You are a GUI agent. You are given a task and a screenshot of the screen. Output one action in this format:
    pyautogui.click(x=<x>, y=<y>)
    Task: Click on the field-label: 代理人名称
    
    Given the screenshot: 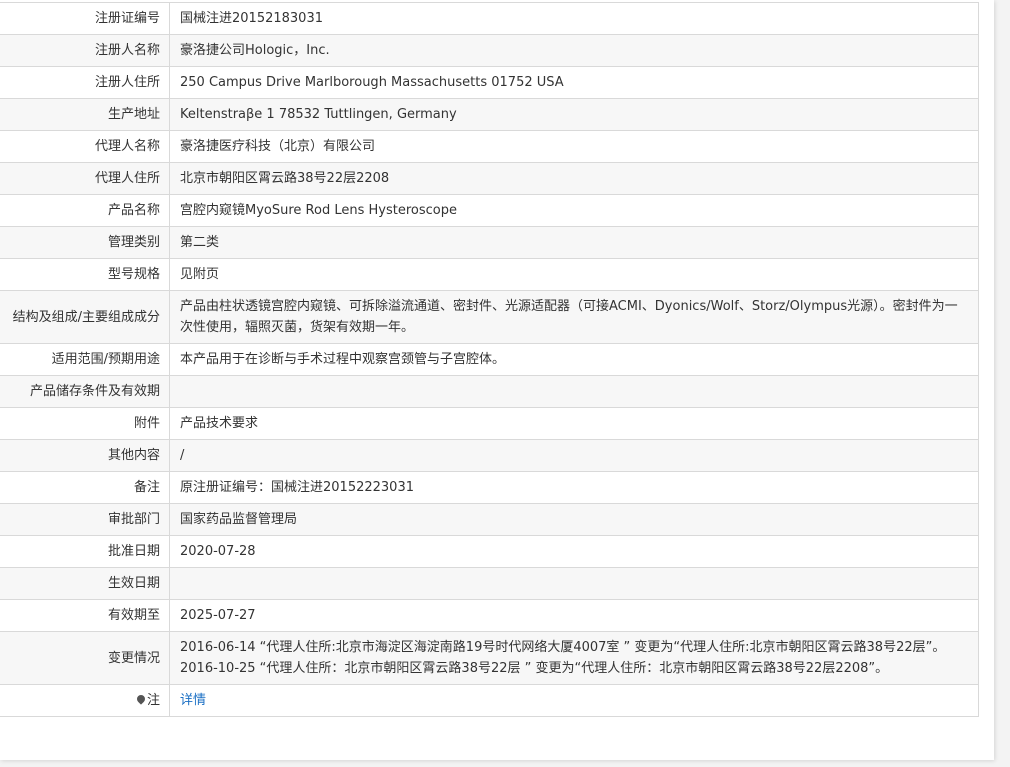 What is the action you would take?
    pyautogui.click(x=85, y=146)
    